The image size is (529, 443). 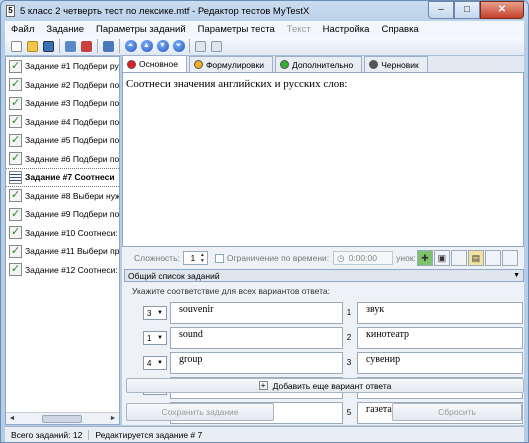 What do you see at coordinates (62, 196) in the screenshot?
I see `task-item: Задание #8 Выбери нуж` at bounding box center [62, 196].